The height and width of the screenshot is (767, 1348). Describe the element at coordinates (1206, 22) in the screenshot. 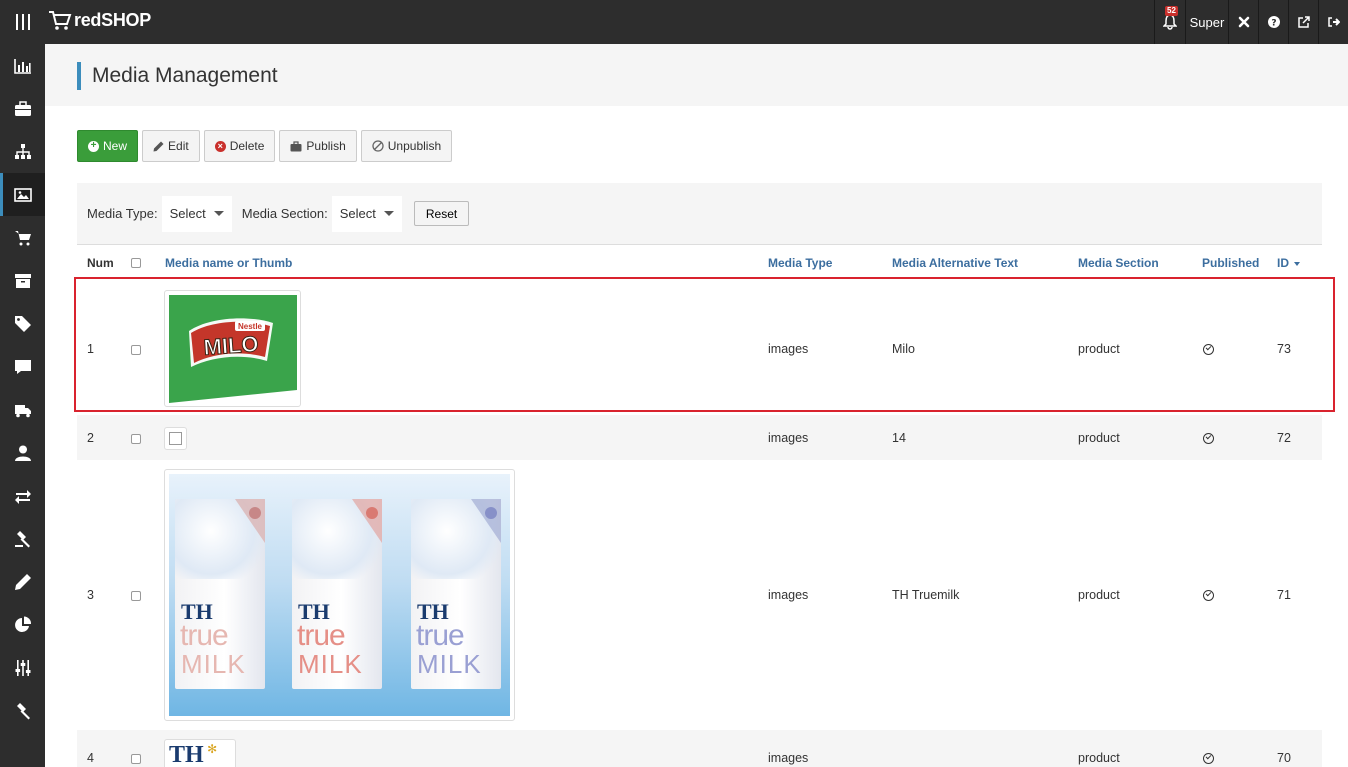

I see `user-menu: Super` at that location.